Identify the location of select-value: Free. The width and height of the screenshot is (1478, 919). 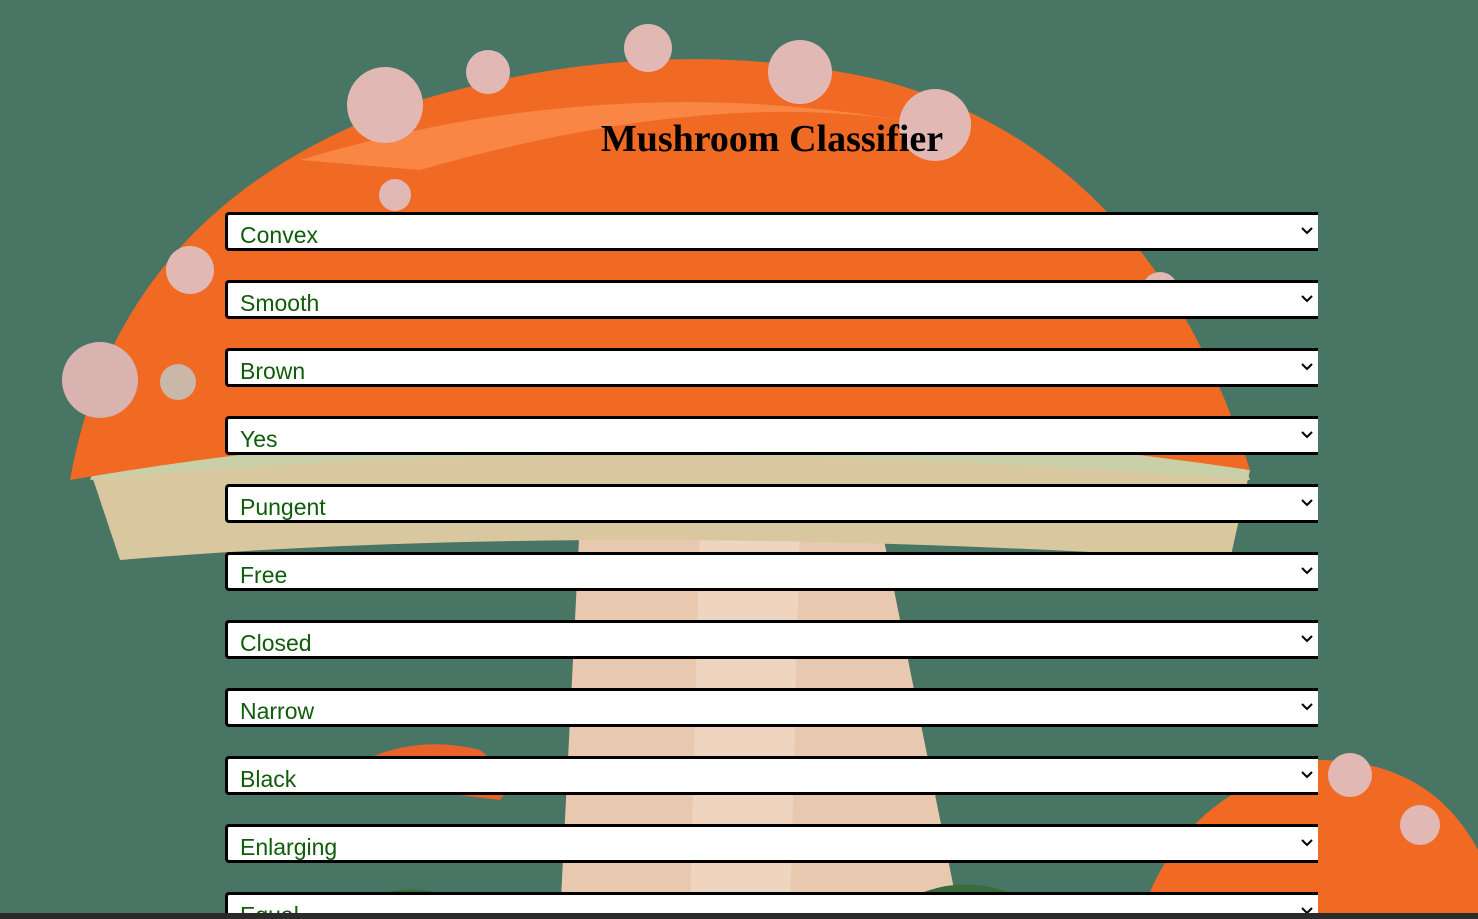
(264, 575).